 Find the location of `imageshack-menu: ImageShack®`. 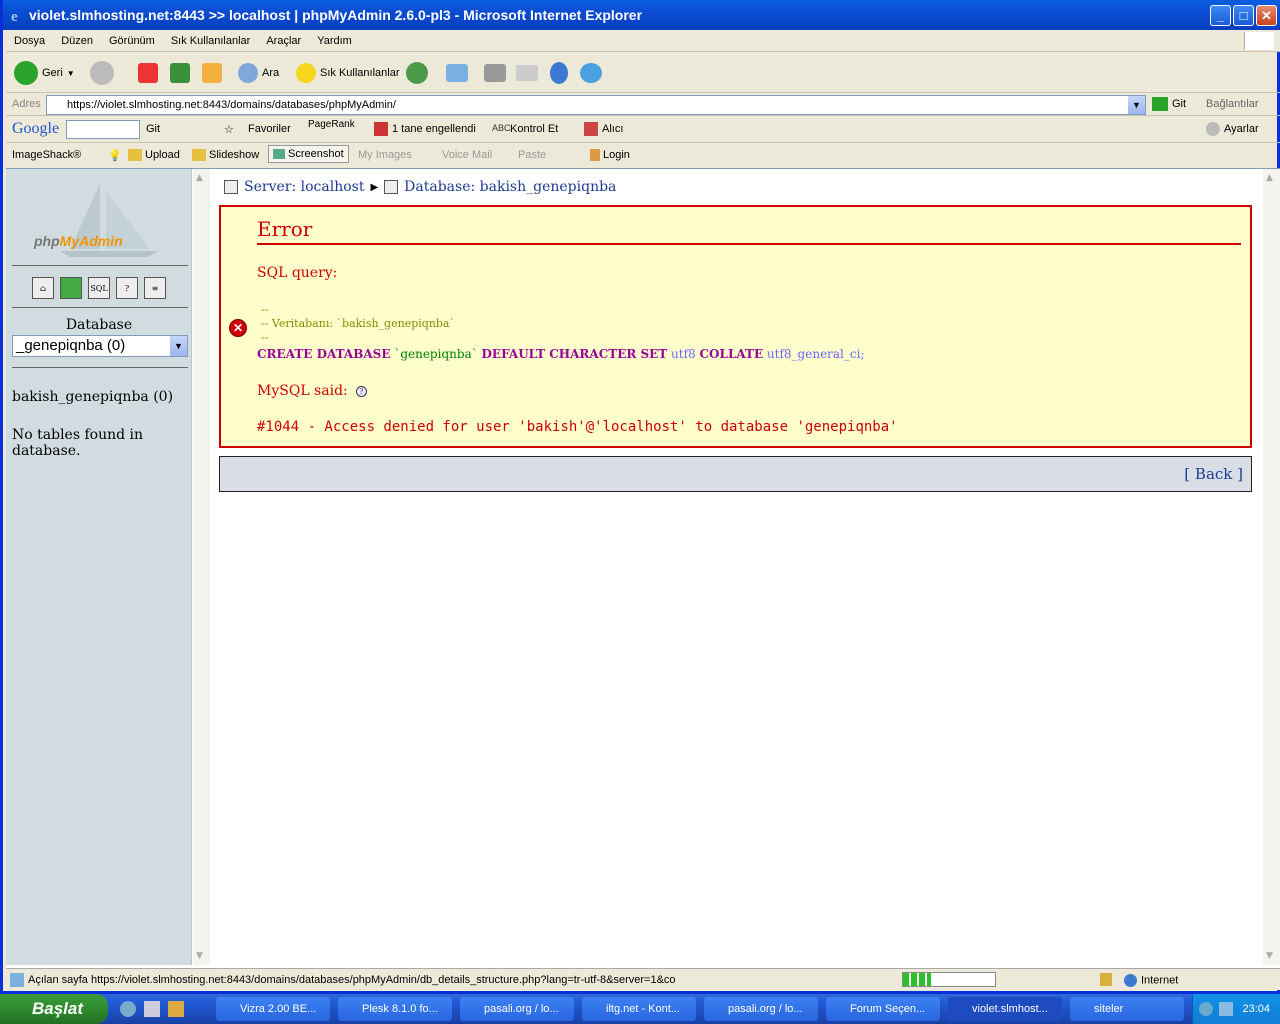

imageshack-menu: ImageShack® is located at coordinates (46, 155).